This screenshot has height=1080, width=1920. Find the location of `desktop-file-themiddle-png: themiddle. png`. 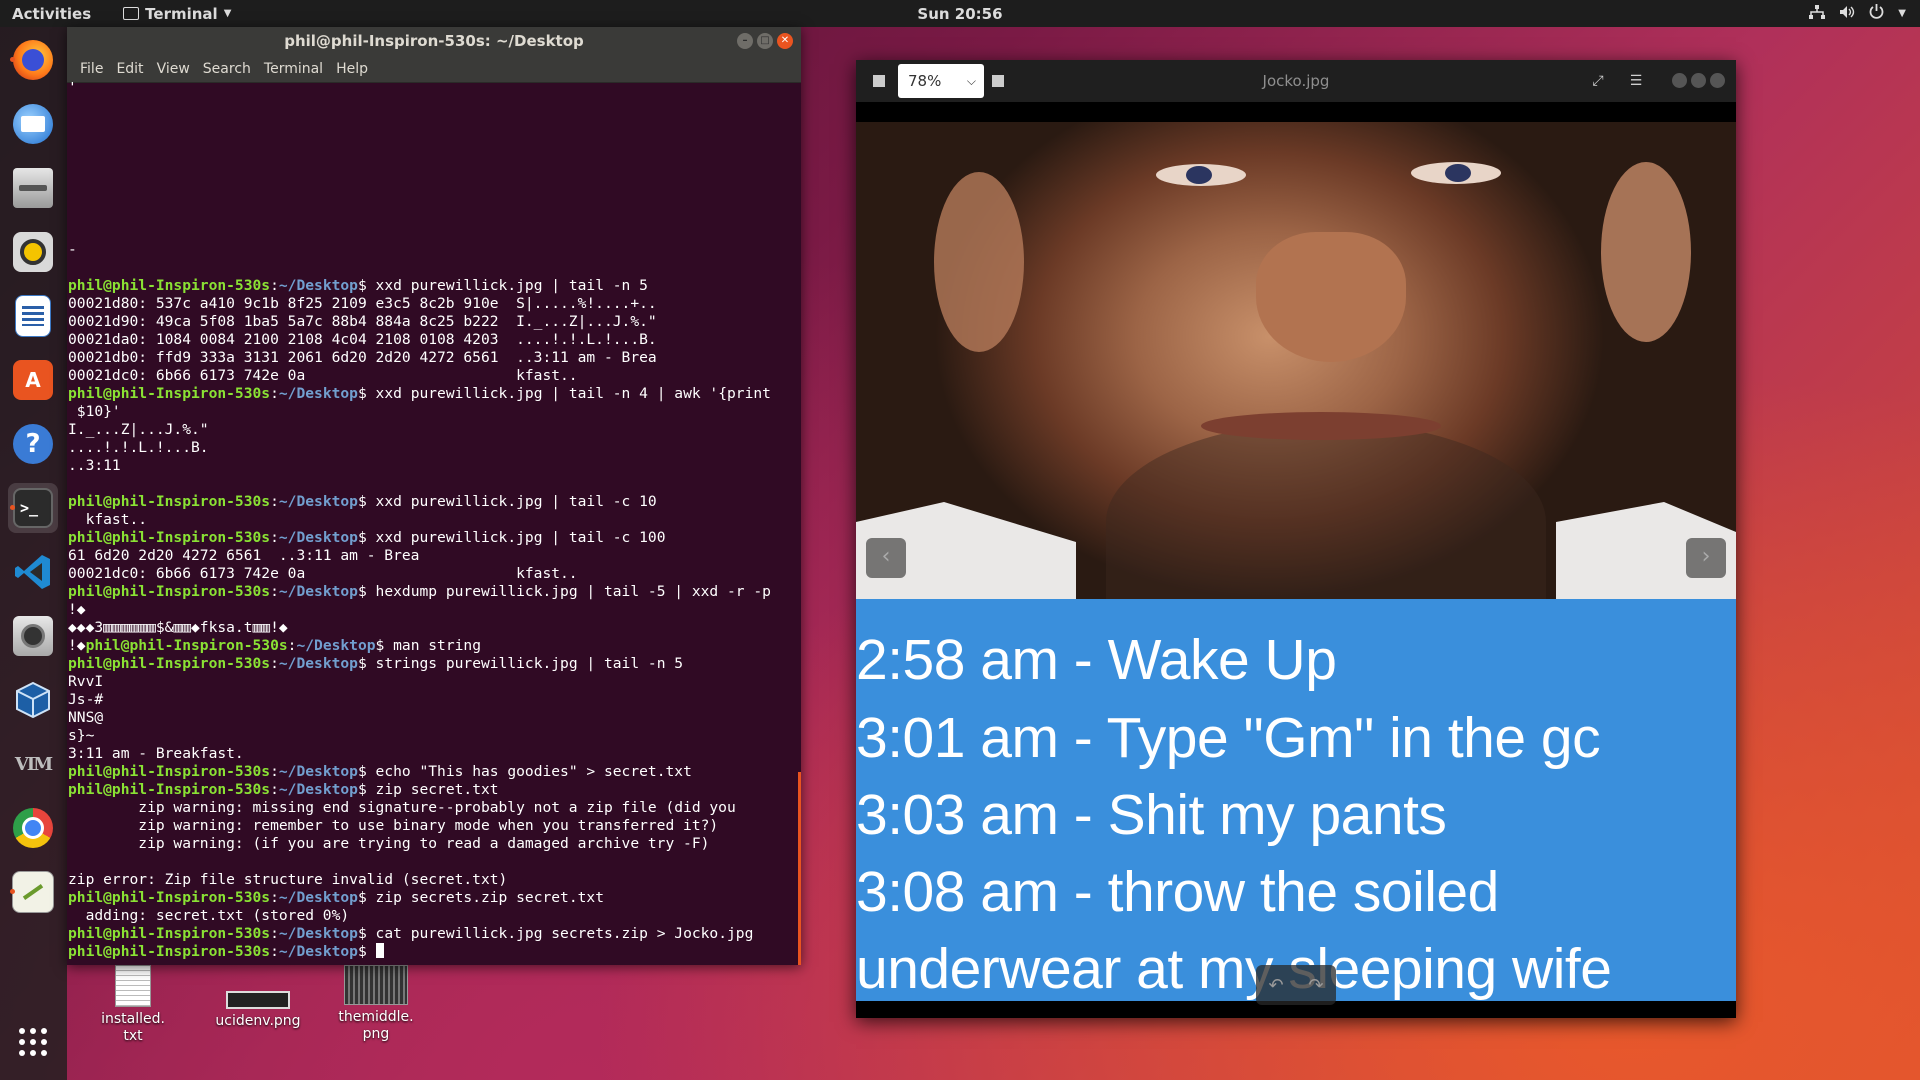

desktop-file-themiddle-png: themiddle. png is located at coordinates (376, 1004).